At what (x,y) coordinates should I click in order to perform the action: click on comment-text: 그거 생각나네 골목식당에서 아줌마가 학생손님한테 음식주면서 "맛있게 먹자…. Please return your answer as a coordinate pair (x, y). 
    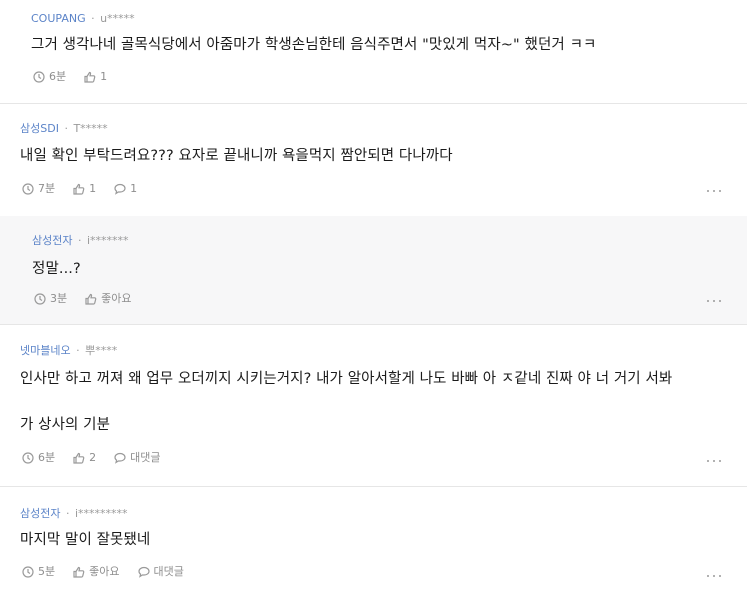
    Looking at the image, I should click on (314, 45).